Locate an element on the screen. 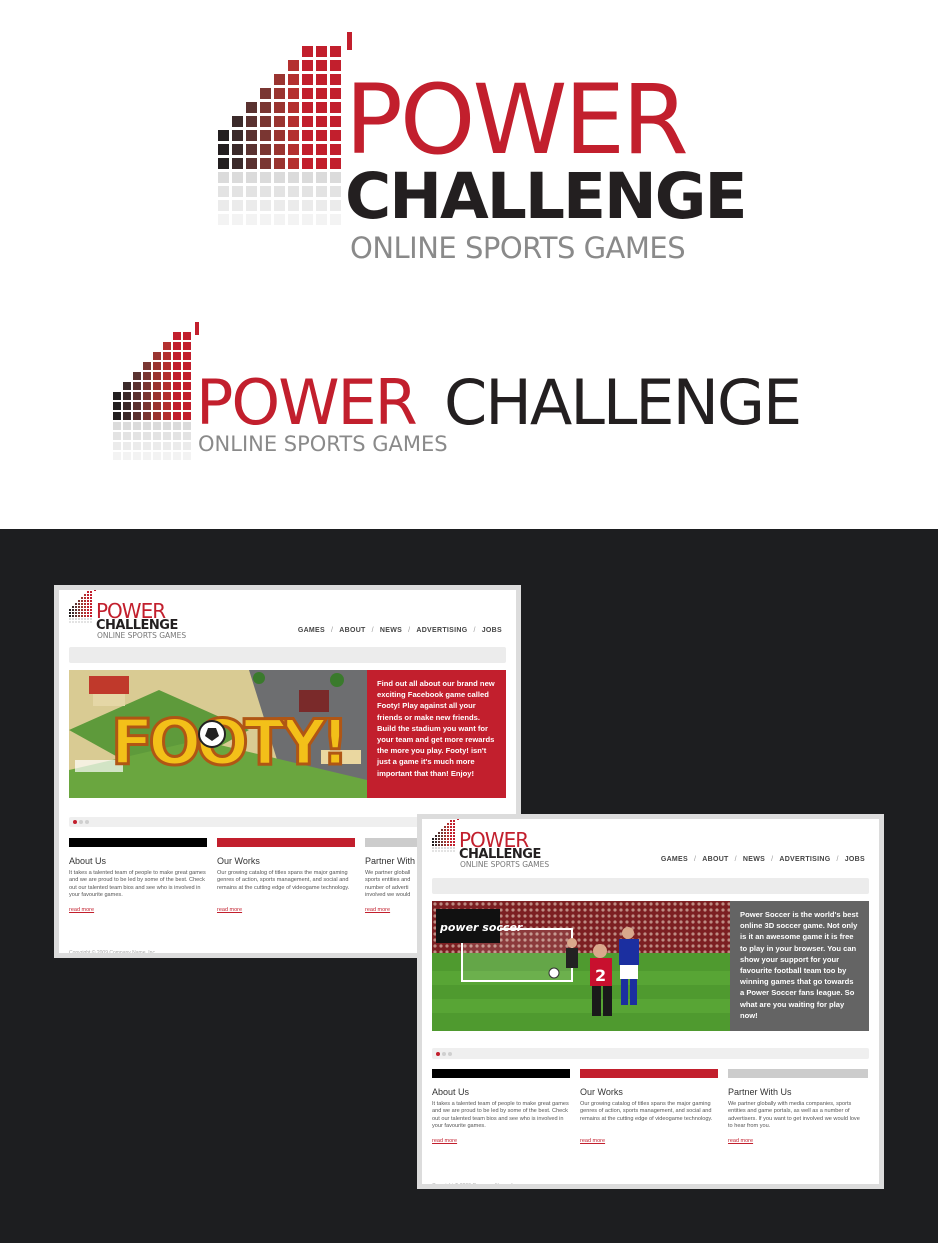  power-soccer-banner-image: power soccer 2 is located at coordinates (581, 966).